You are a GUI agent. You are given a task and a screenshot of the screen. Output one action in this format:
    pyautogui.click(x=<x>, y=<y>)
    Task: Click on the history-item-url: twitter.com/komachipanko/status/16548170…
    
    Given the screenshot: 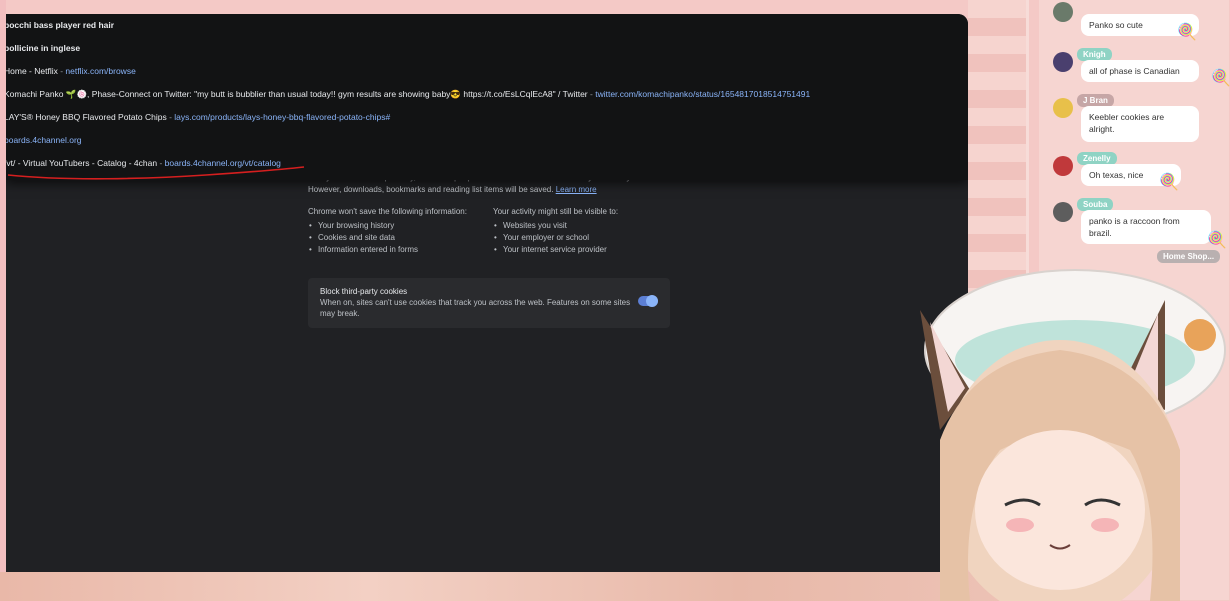 What is the action you would take?
    pyautogui.click(x=703, y=94)
    